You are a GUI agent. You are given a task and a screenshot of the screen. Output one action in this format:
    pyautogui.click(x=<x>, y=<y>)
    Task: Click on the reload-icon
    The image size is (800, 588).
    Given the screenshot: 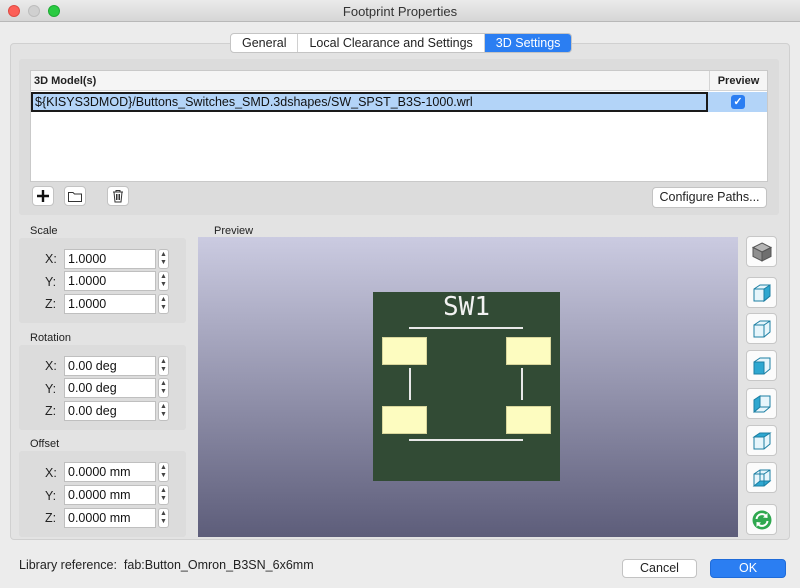 What is the action you would take?
    pyautogui.click(x=762, y=520)
    